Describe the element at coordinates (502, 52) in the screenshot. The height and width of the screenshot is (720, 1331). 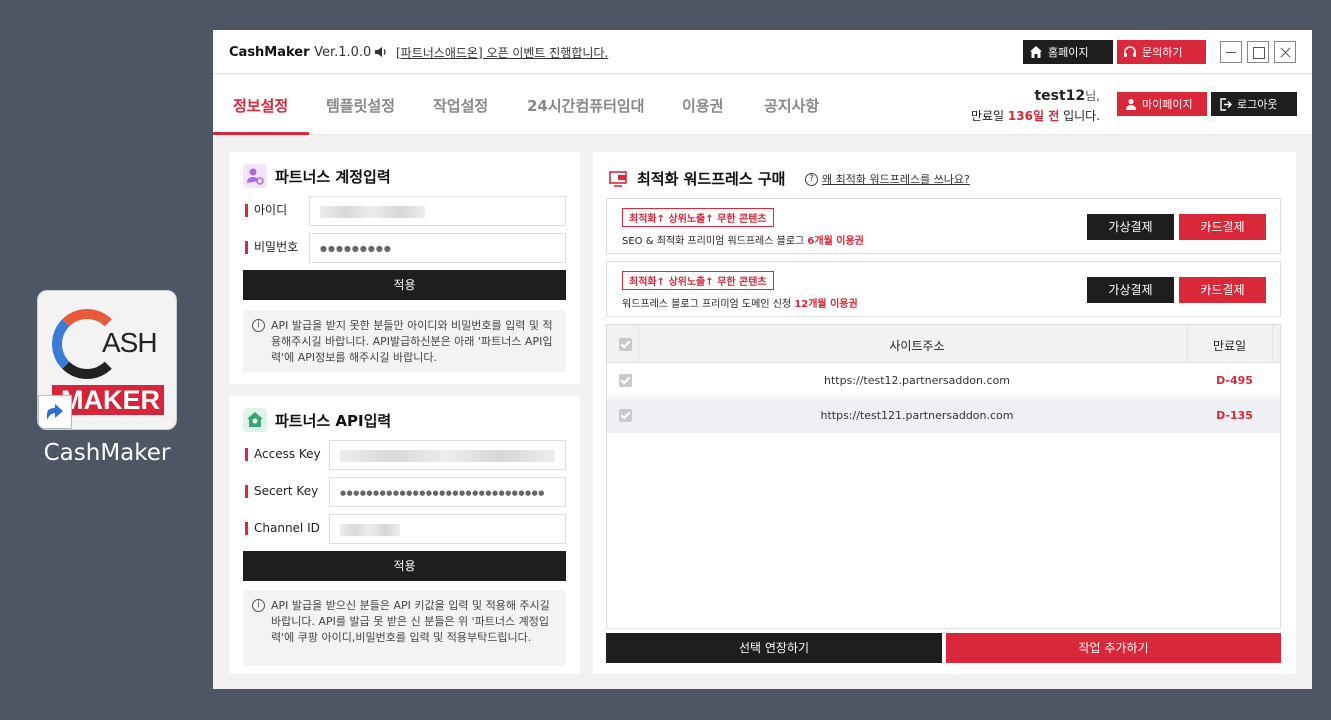
I see `notice-link: [파트너스애드온] 오픈 이벤트 진행합니다.` at that location.